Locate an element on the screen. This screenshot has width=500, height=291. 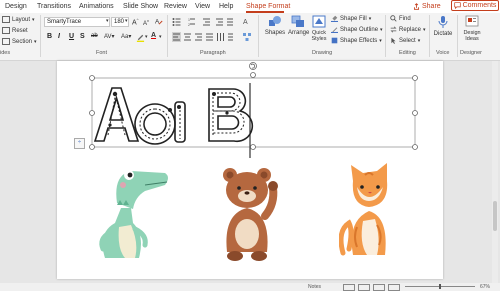
shape-effects-icon is located at coordinates (334, 40).